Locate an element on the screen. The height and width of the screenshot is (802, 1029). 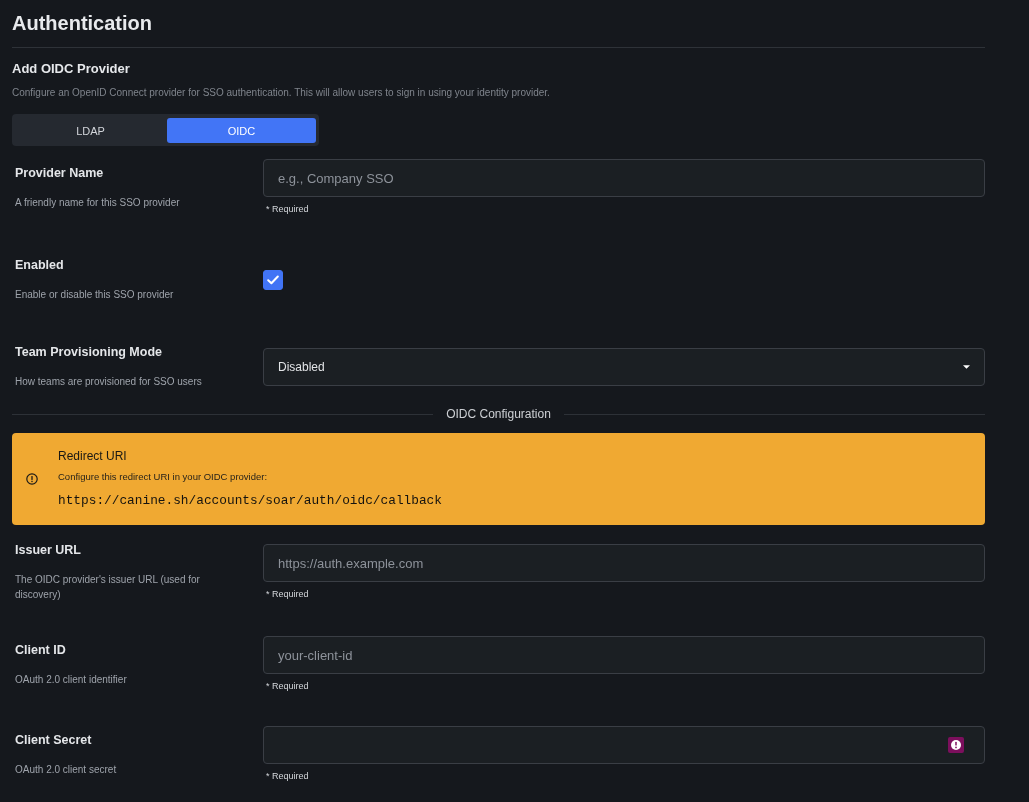
section-title: Add OIDC Provider is located at coordinates (71, 69).